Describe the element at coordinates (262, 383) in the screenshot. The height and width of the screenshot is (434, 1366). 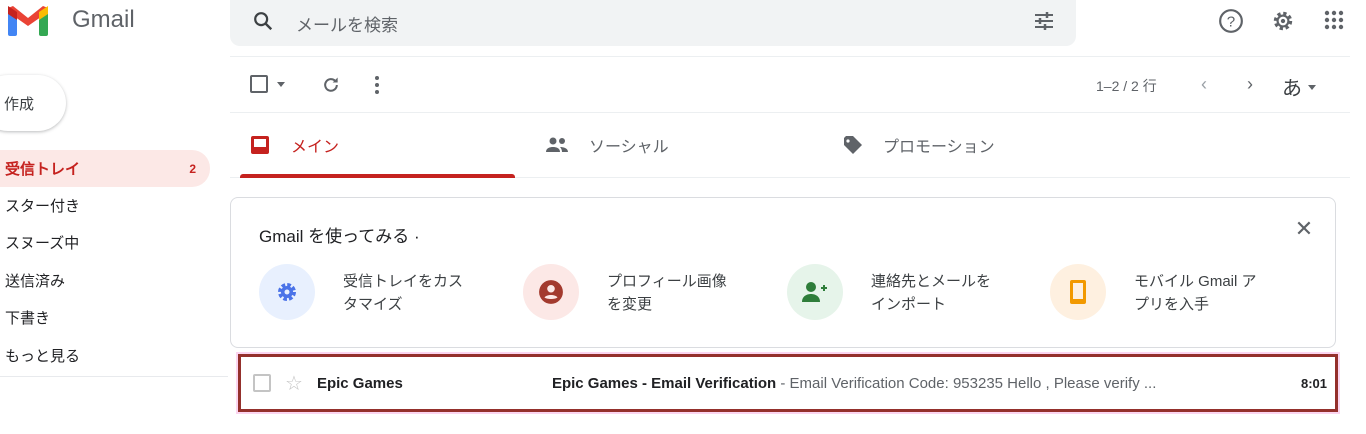
I see `row-checkbox` at that location.